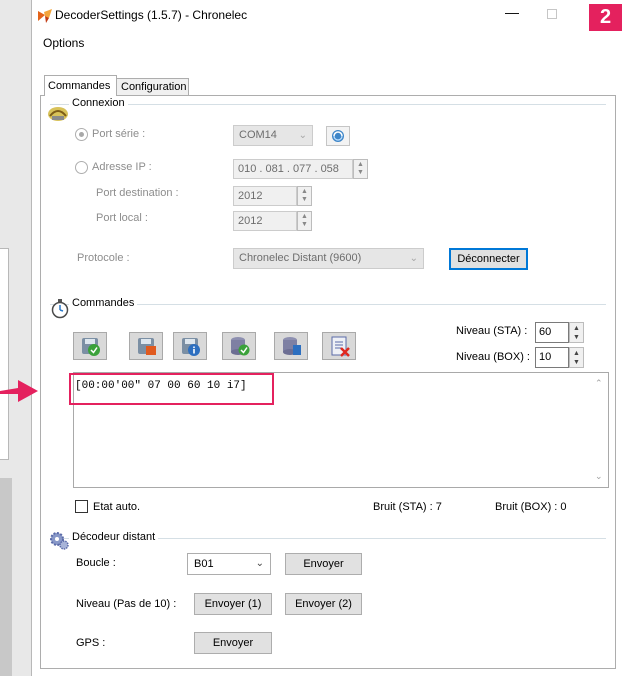 This screenshot has height=676, width=622. What do you see at coordinates (98, 103) in the screenshot?
I see `connexion-title: Connexion` at bounding box center [98, 103].